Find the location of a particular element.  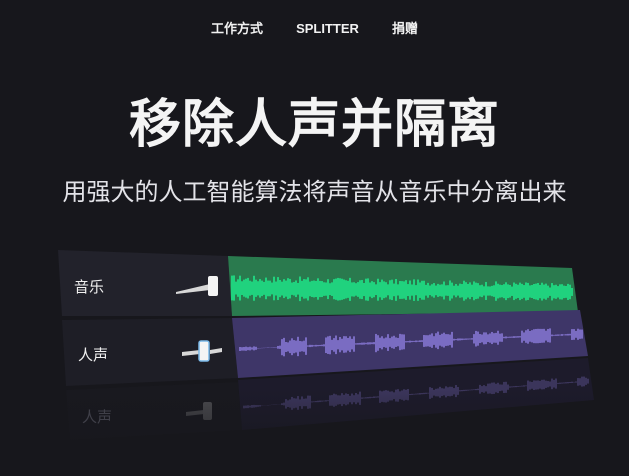

track-label-music: 音乐 is located at coordinates (89, 287).